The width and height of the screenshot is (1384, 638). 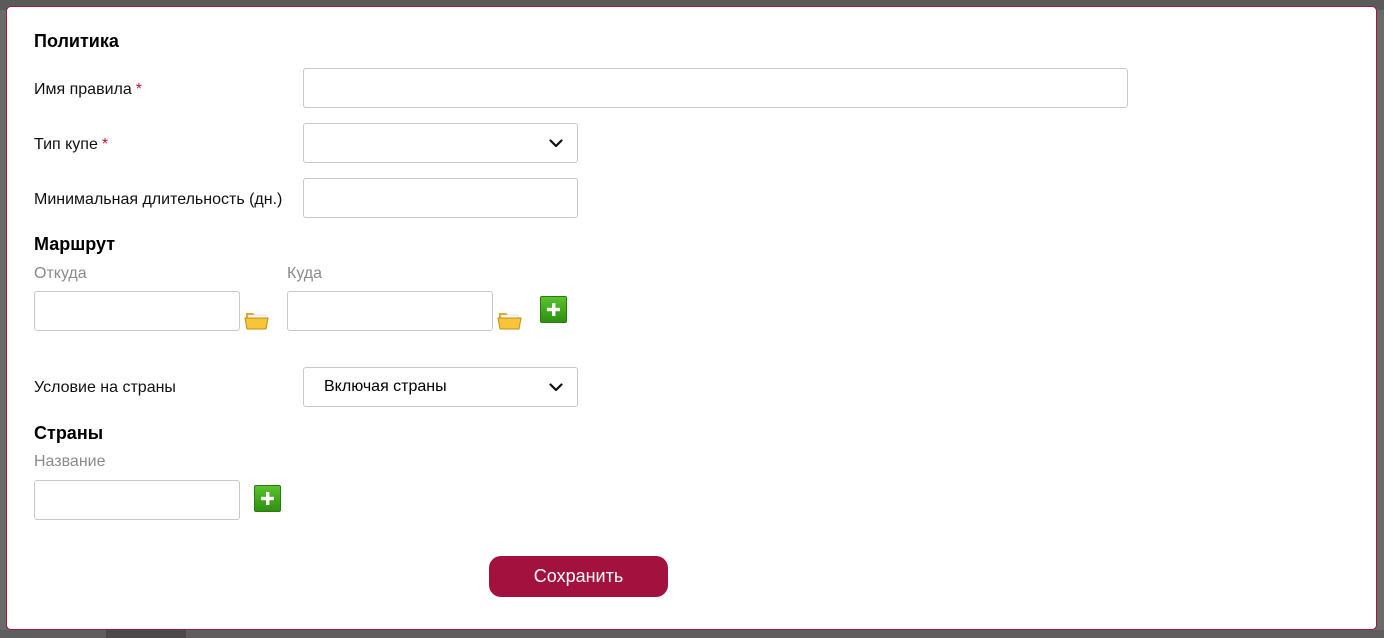 I want to click on country-condition-label: Условие на страны, so click(x=105, y=387).